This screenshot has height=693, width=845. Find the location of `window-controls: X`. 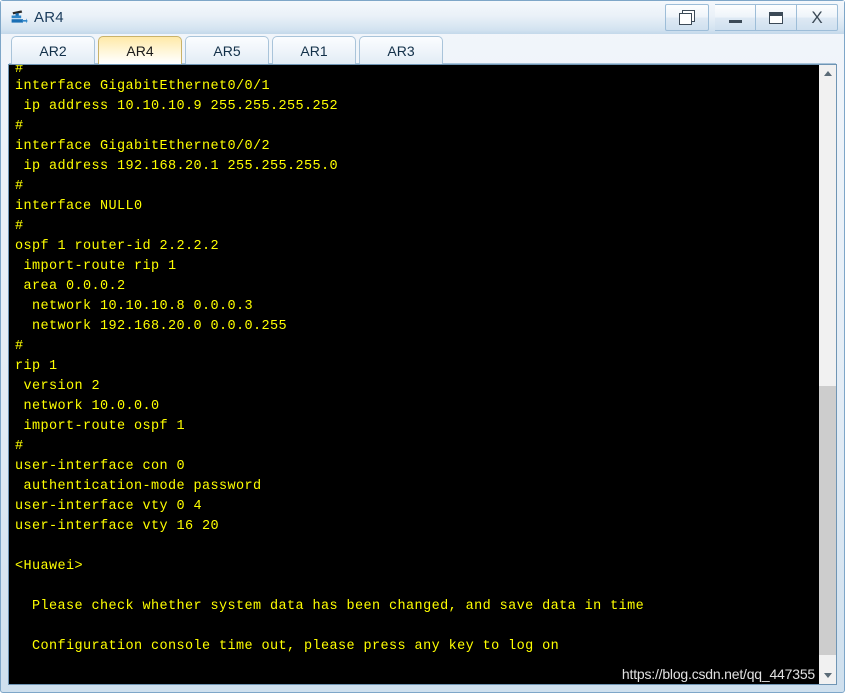

window-controls: X is located at coordinates (751, 17).